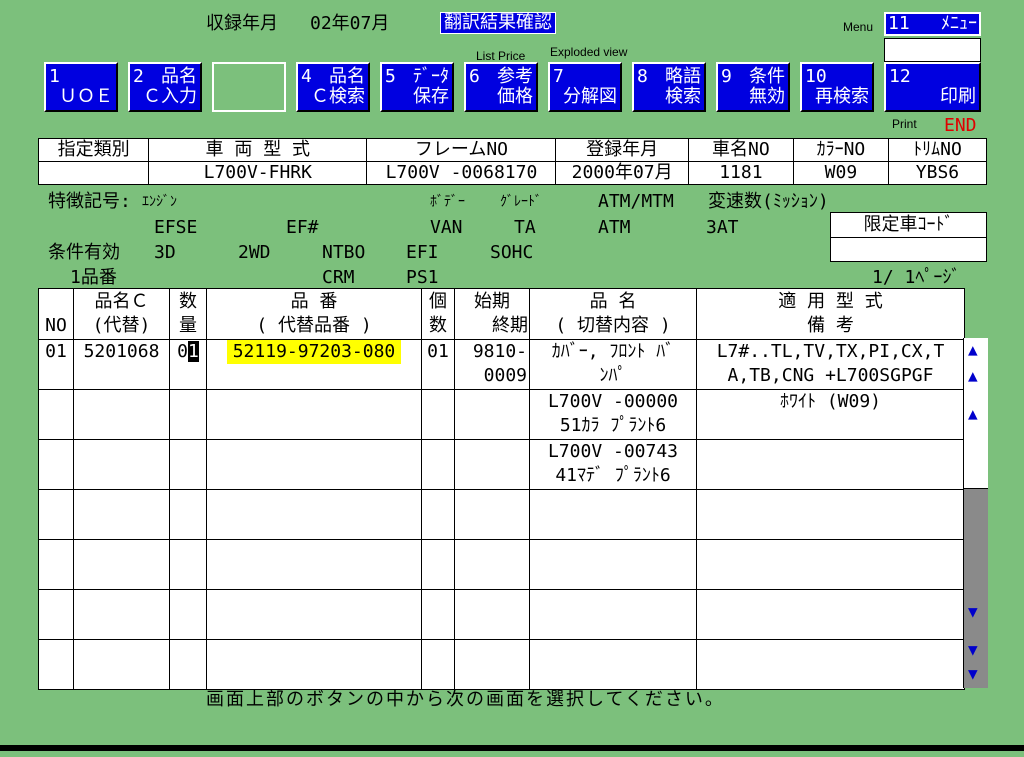 This screenshot has height=757, width=1024. What do you see at coordinates (722, 227) in the screenshot?
I see `gears-value: 3AT` at bounding box center [722, 227].